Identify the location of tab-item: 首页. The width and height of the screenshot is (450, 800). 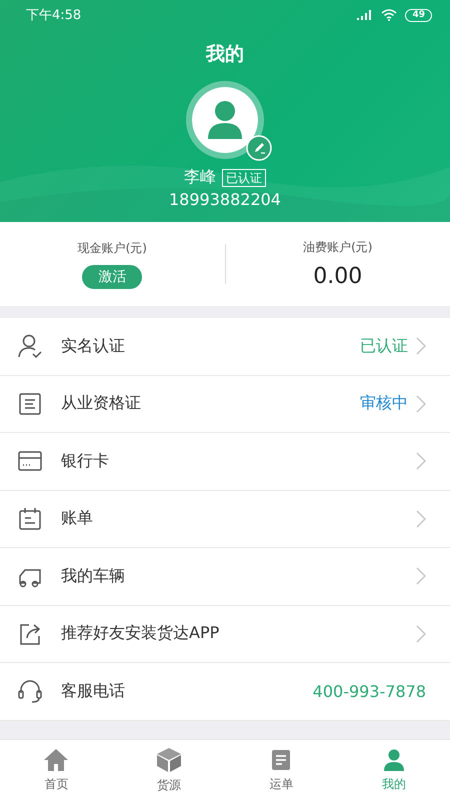
(56, 770).